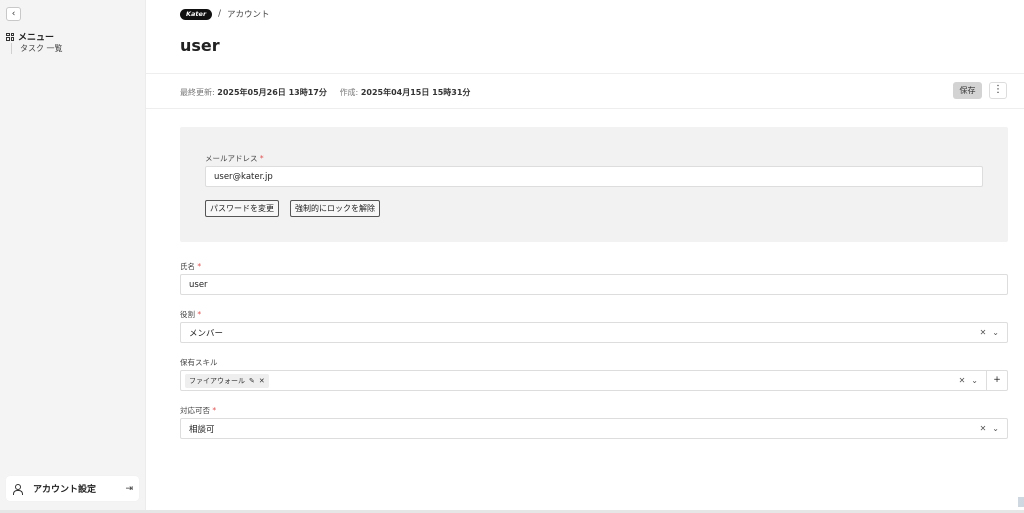 The image size is (1024, 513). I want to click on skills-select: ファイアウォール ✎ ✕ ✕ ⌄ +, so click(594, 380).